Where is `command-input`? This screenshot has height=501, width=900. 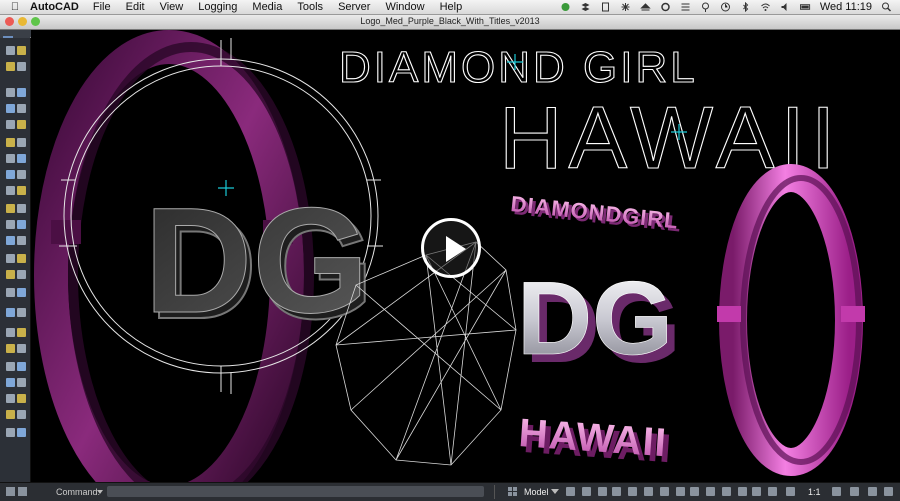
command-input is located at coordinates (295, 491).